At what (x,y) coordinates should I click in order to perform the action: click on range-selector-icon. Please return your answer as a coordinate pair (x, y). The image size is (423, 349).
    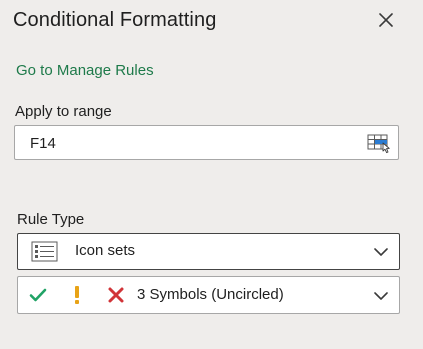
    Looking at the image, I should click on (378, 144).